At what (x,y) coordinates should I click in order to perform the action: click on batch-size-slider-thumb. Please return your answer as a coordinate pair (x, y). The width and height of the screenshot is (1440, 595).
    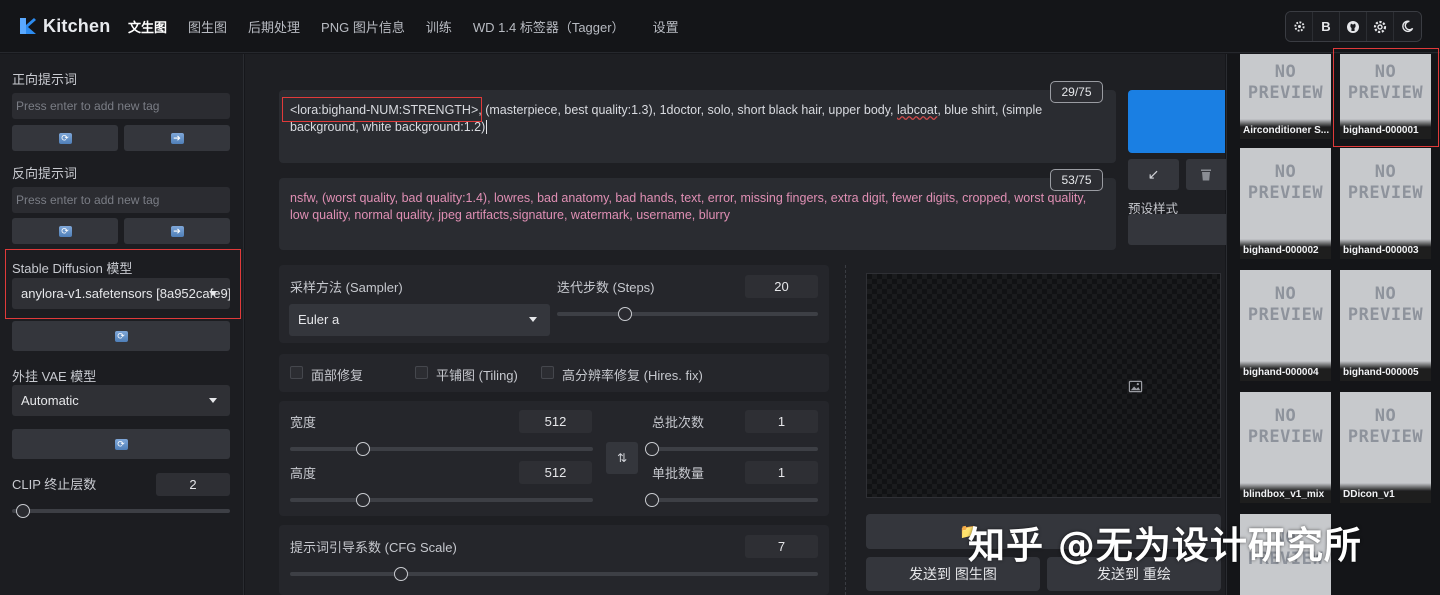
    Looking at the image, I should click on (652, 500).